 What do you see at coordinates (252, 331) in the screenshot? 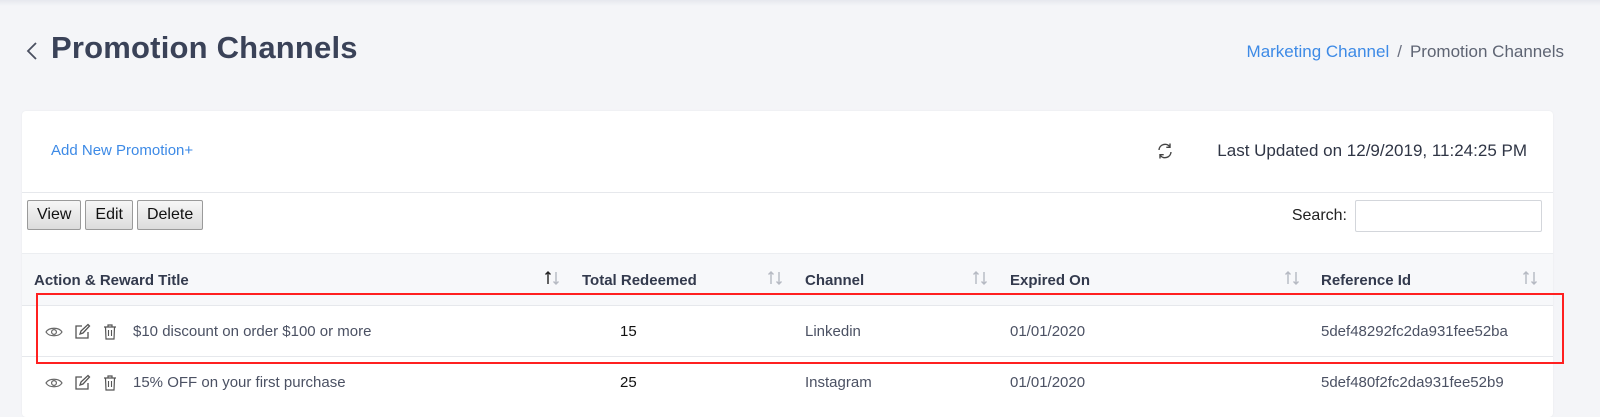
I see `row-title: $10 discount on order $100 or more` at bounding box center [252, 331].